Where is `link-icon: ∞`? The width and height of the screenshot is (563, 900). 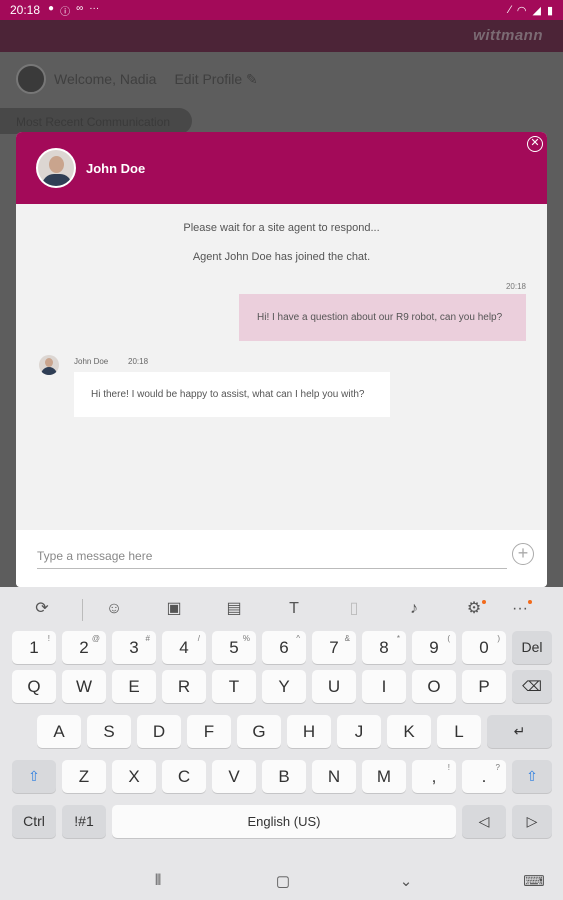
link-icon: ∞ is located at coordinates (80, 8).